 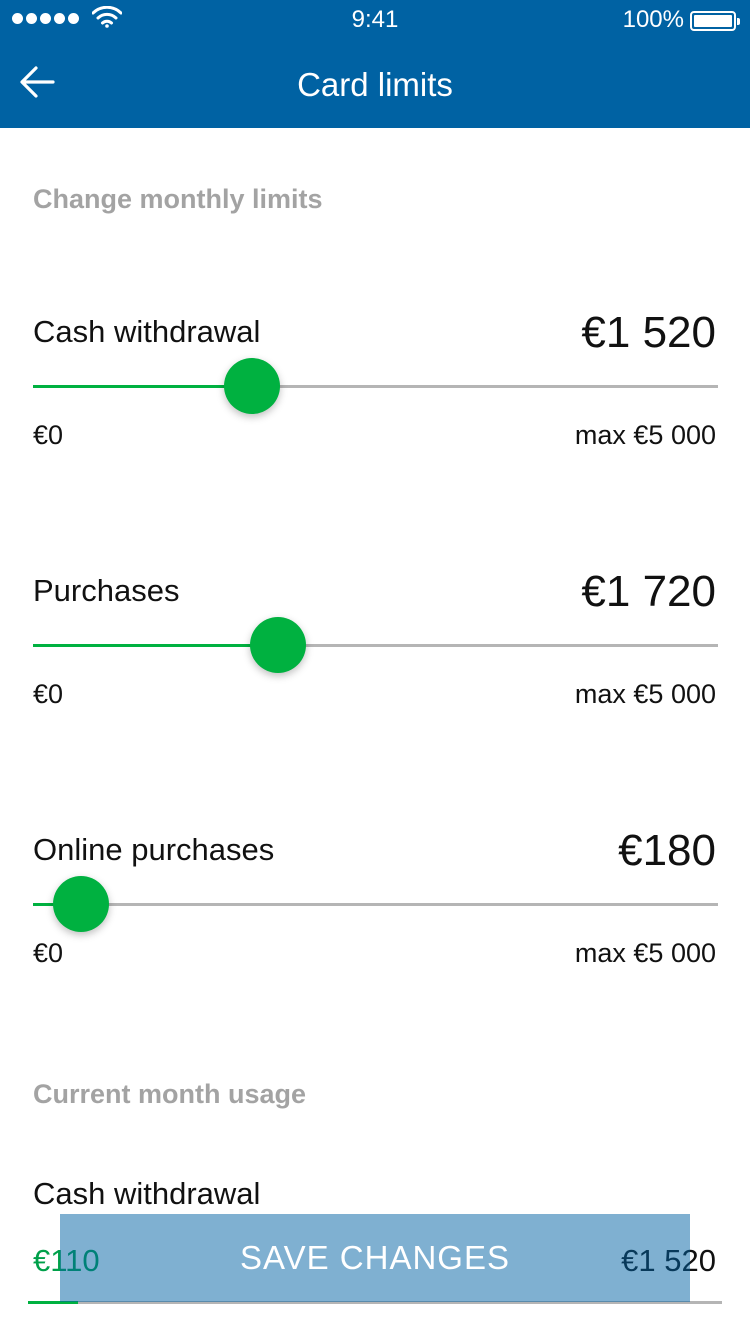 What do you see at coordinates (375, 84) in the screenshot?
I see `page-title: Card limits` at bounding box center [375, 84].